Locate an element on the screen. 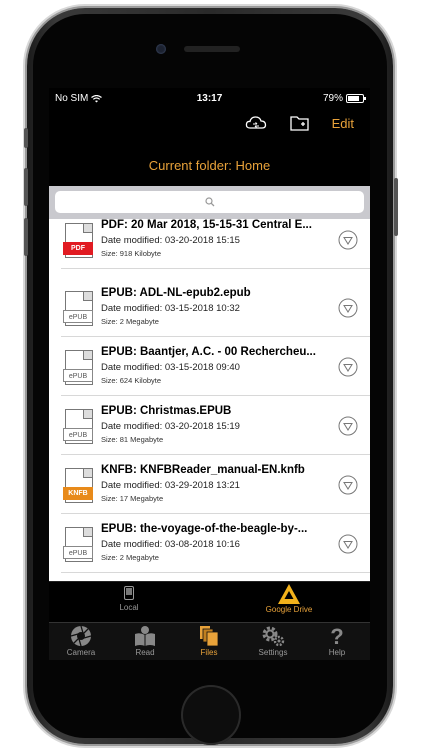 This screenshot has height=750, width=422. volume-up-button is located at coordinates (26, 187).